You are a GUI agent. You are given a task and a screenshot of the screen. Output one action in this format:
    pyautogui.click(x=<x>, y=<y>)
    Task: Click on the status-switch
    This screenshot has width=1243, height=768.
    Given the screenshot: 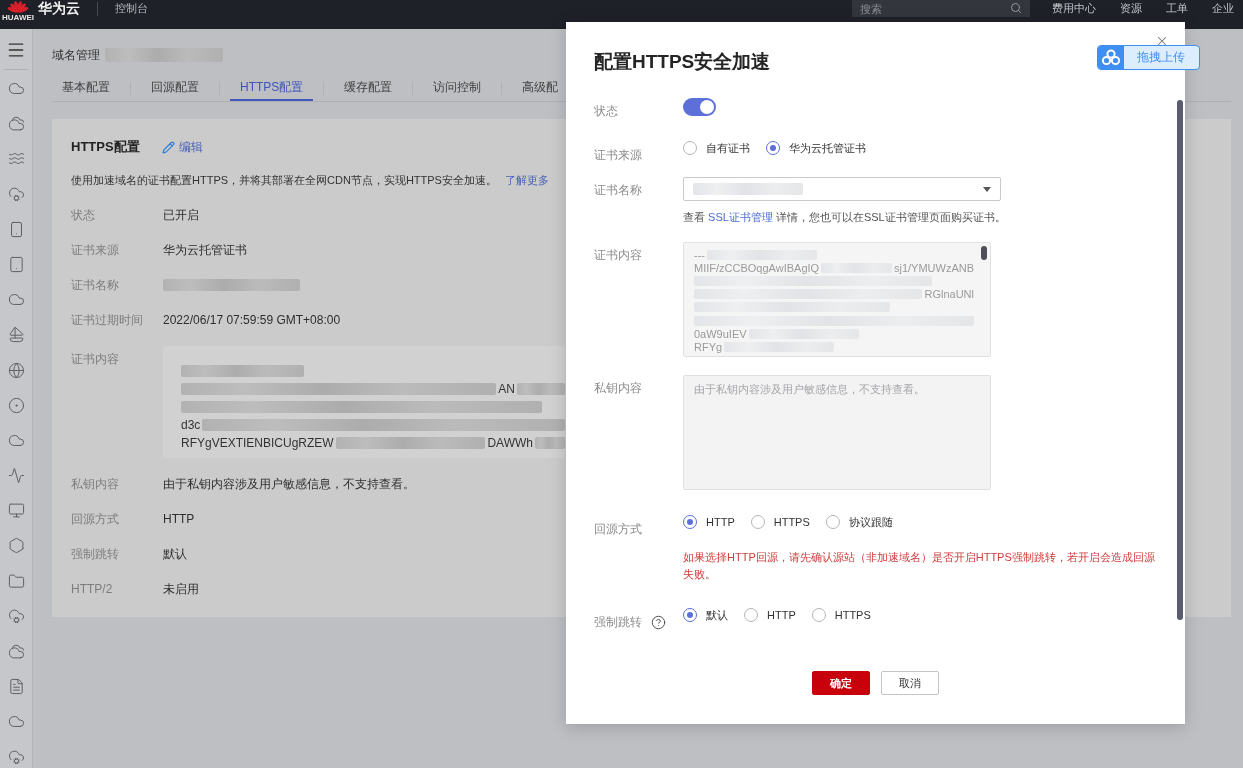 What is the action you would take?
    pyautogui.click(x=699, y=107)
    